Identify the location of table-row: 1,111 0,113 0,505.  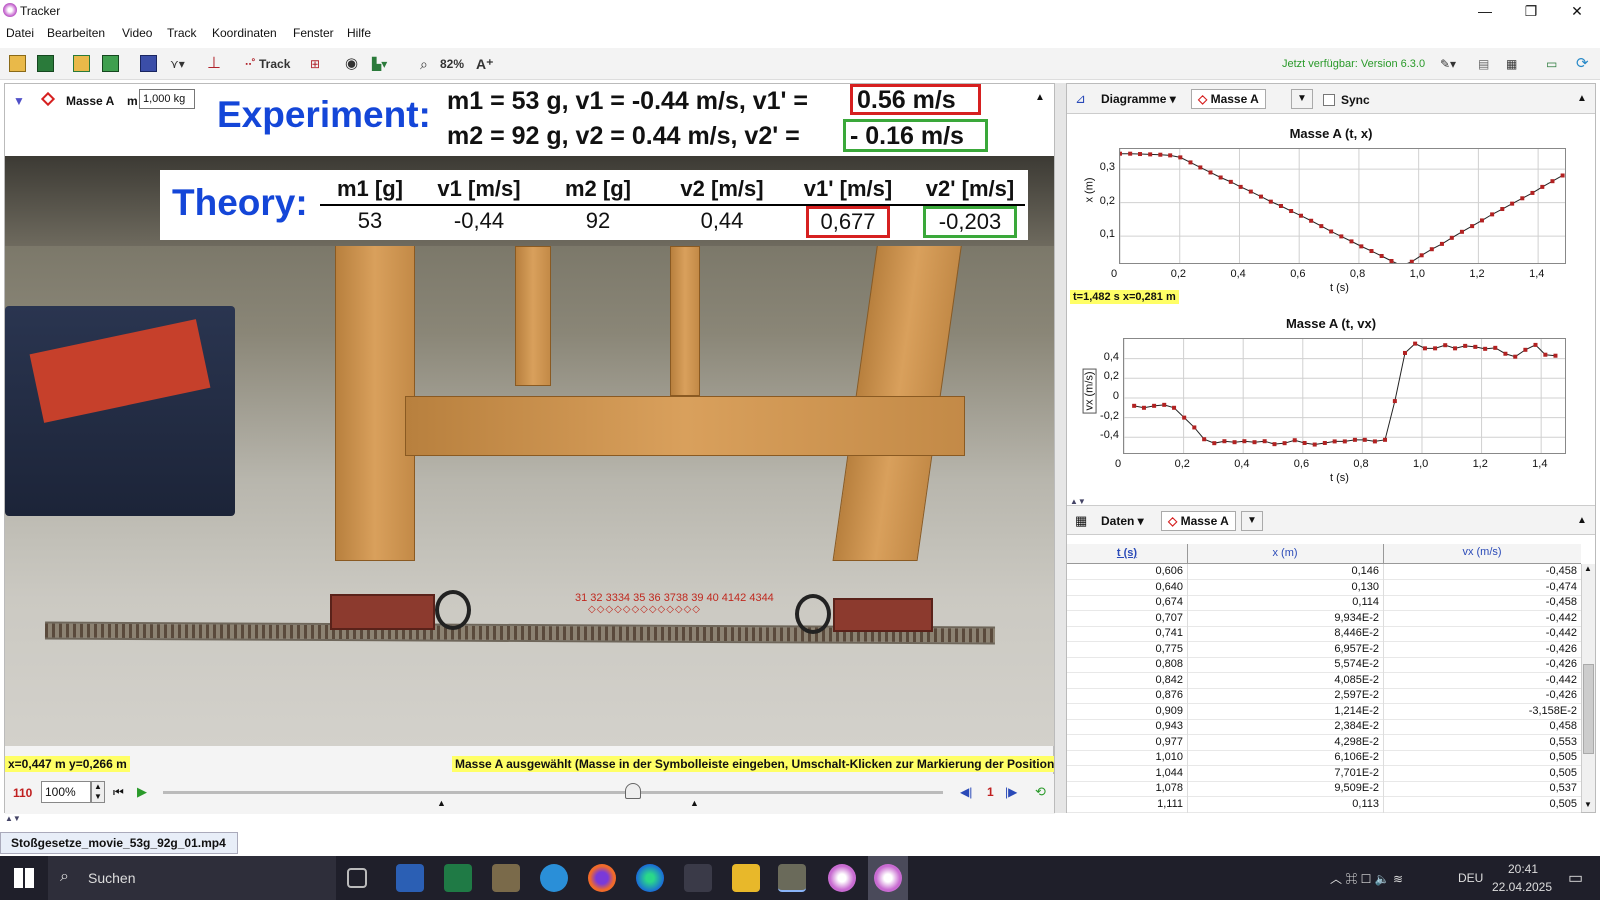
(1324, 804).